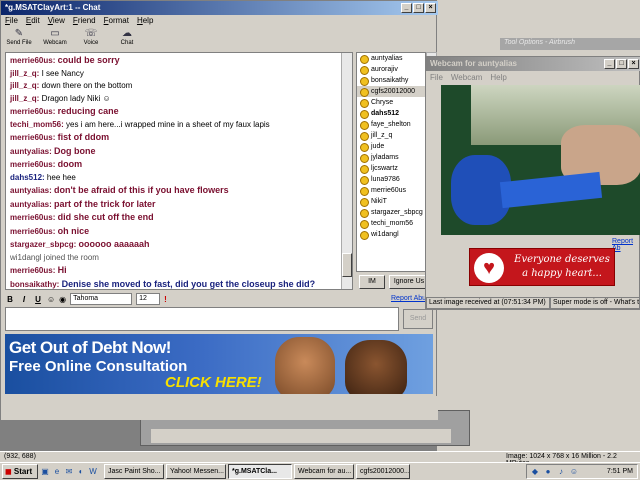  I want to click on tray-icon: ◆, so click(535, 472).